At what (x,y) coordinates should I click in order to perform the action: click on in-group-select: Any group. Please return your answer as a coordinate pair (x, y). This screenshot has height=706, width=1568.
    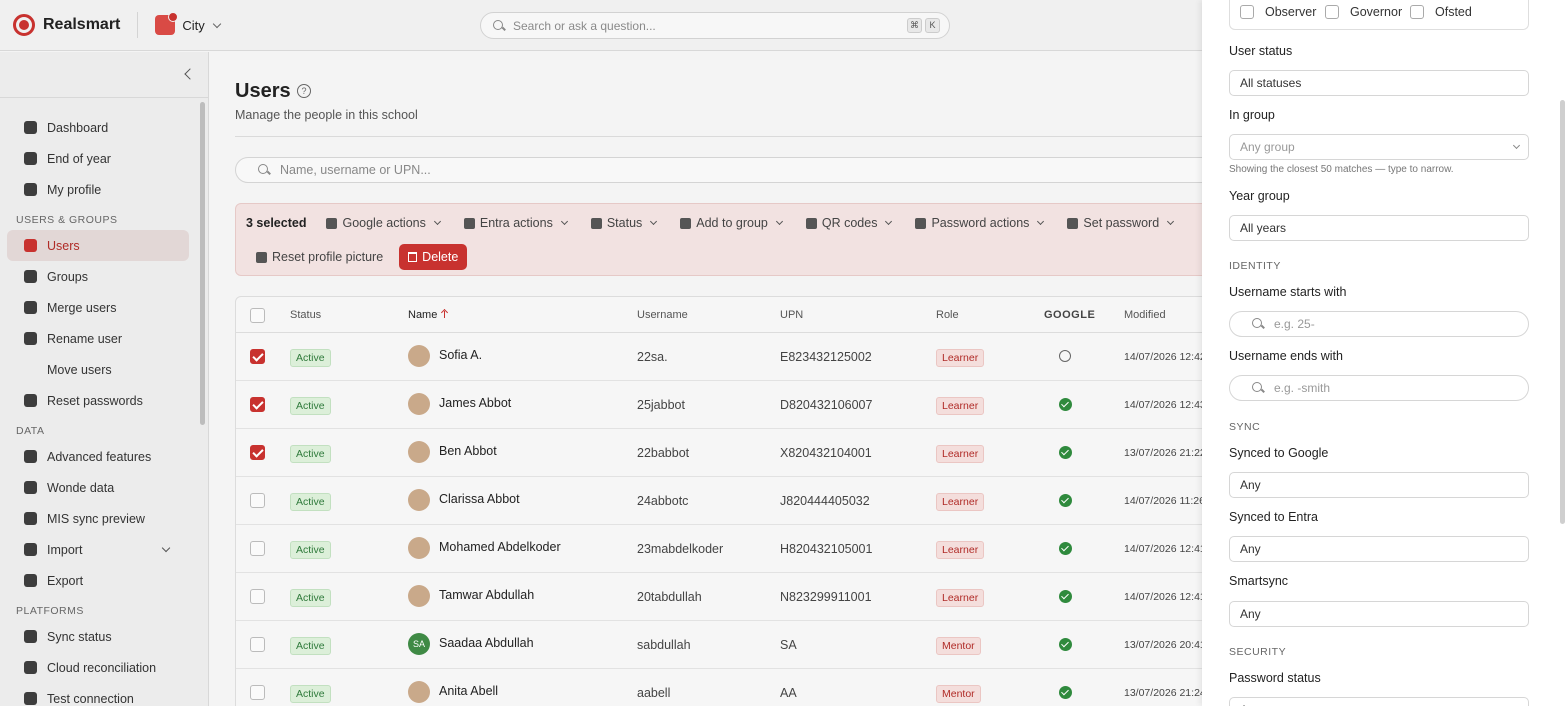
    Looking at the image, I should click on (1379, 147).